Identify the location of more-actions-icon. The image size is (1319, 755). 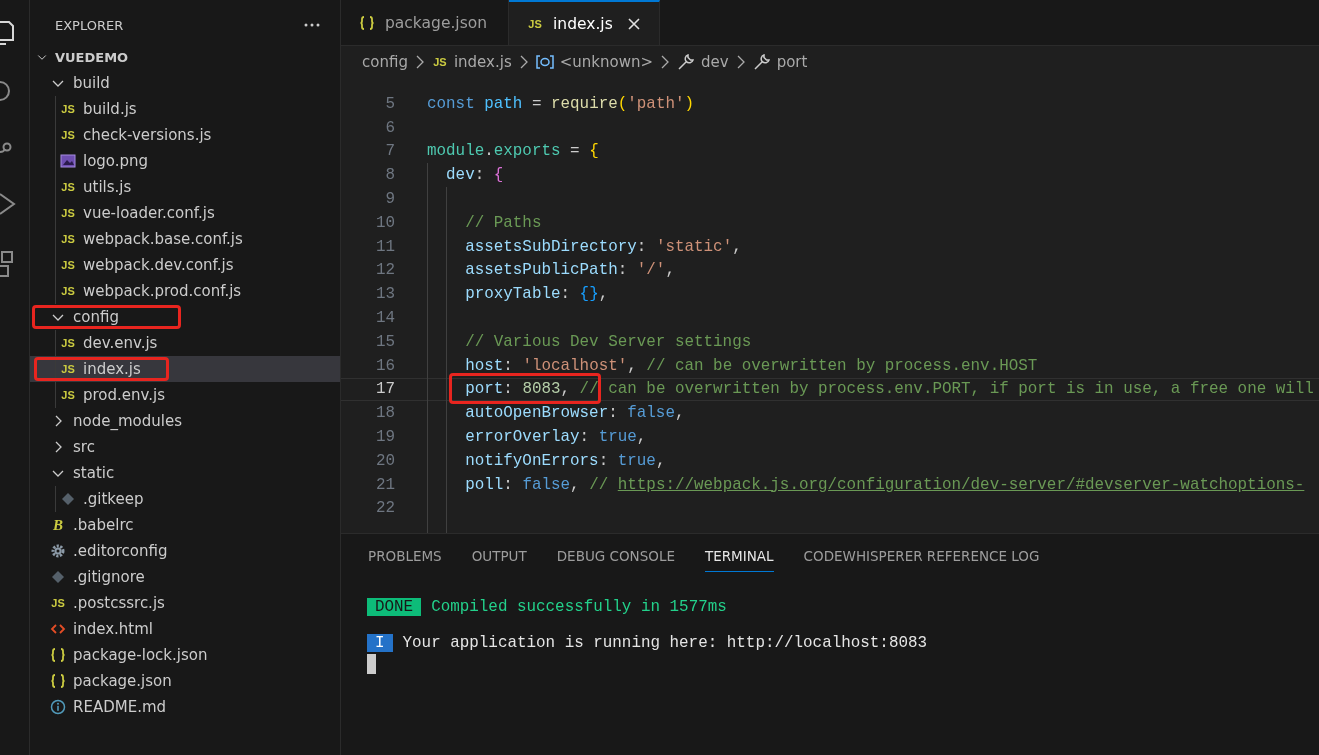
(312, 25).